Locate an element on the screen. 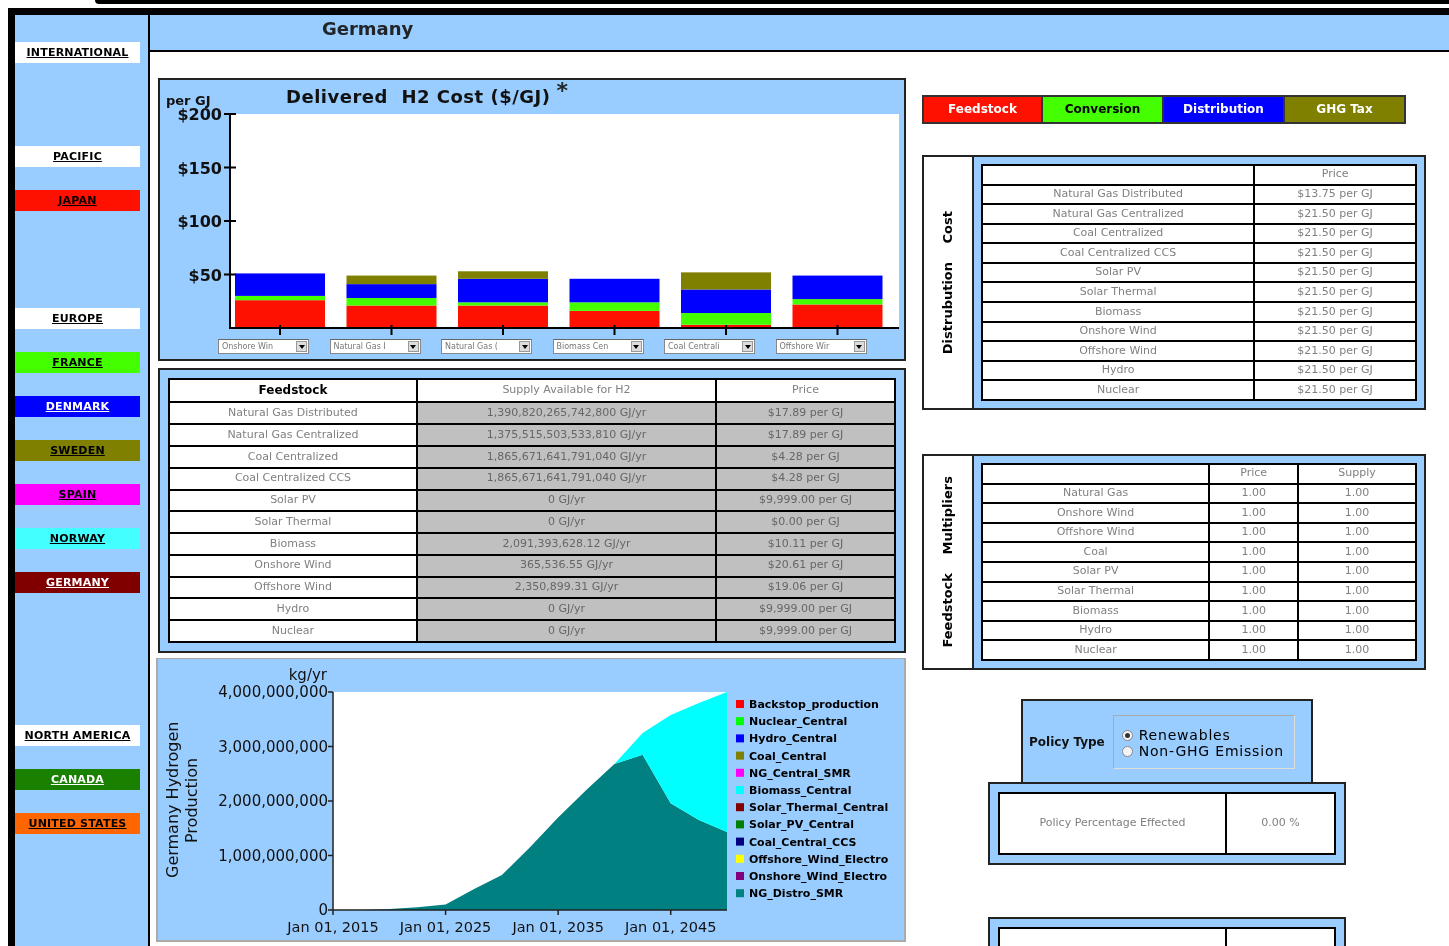  country-link: DENMARK is located at coordinates (77, 406).